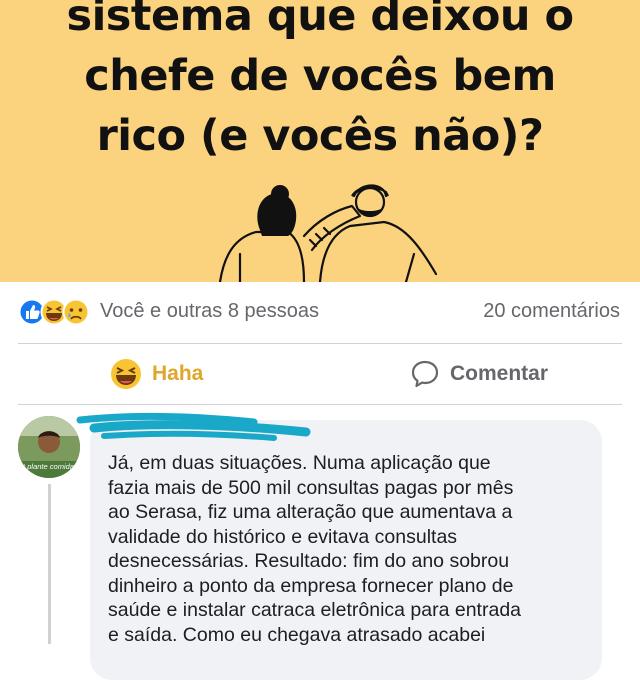 This screenshot has height=680, width=640. I want to click on reactions-summary: Você e outras 8 pessoas, so click(209, 311).